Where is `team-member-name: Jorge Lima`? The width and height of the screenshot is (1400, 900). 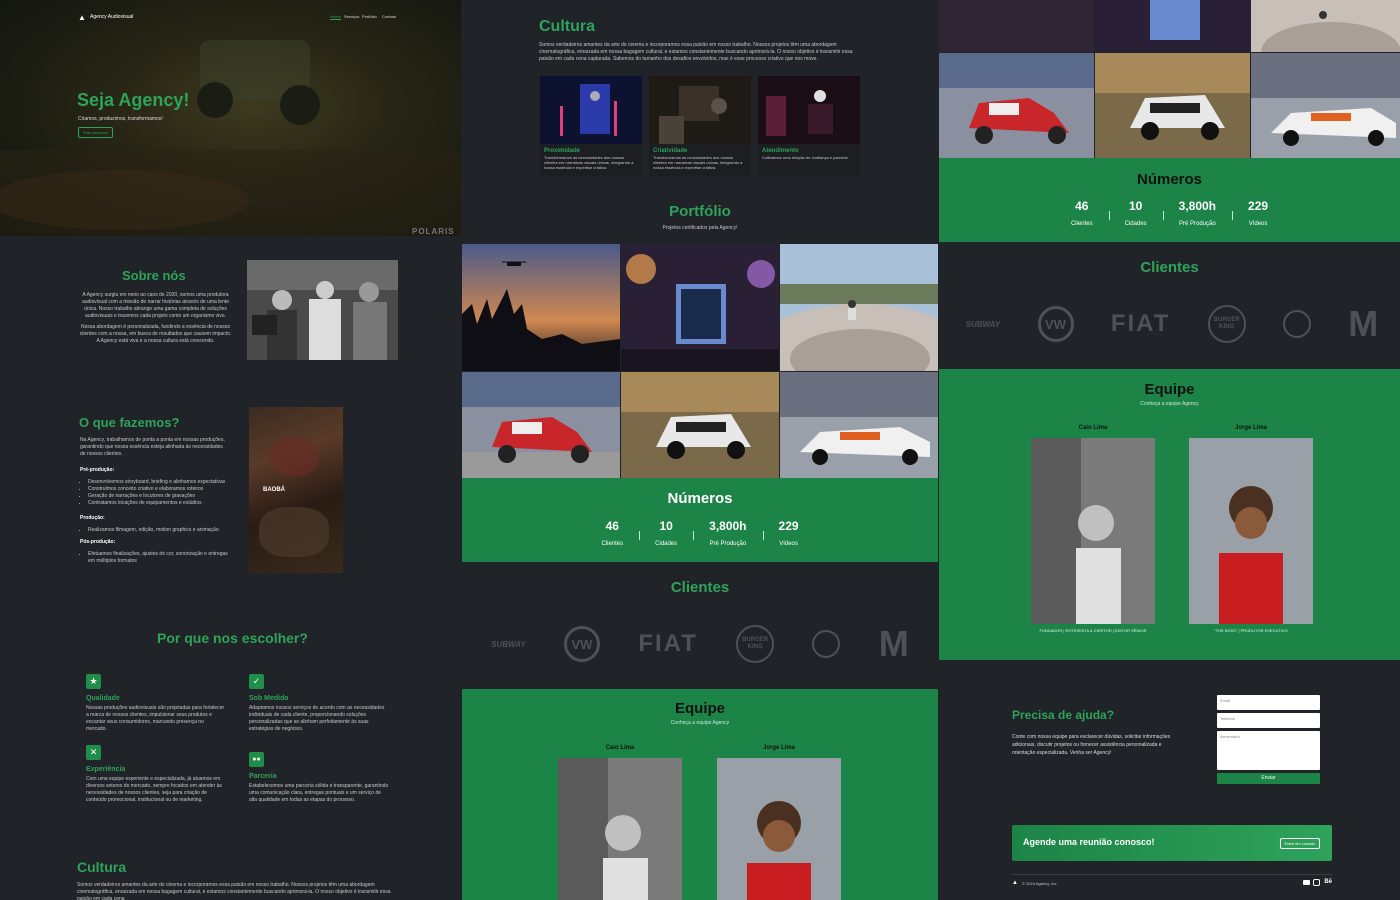
team-member-name: Jorge Lima is located at coordinates (1250, 428).